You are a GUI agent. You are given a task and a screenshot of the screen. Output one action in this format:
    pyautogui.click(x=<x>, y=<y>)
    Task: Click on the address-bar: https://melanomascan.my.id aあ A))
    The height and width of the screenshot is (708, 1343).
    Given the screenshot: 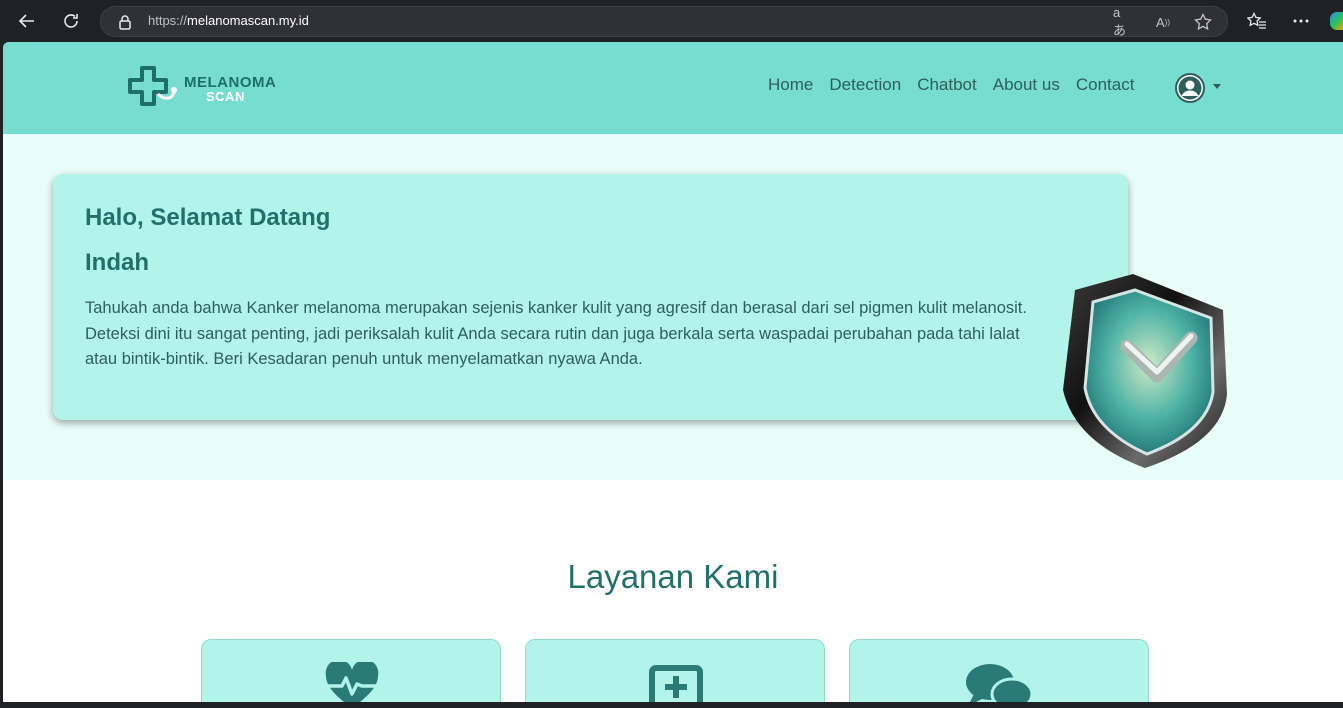 What is the action you would take?
    pyautogui.click(x=664, y=21)
    